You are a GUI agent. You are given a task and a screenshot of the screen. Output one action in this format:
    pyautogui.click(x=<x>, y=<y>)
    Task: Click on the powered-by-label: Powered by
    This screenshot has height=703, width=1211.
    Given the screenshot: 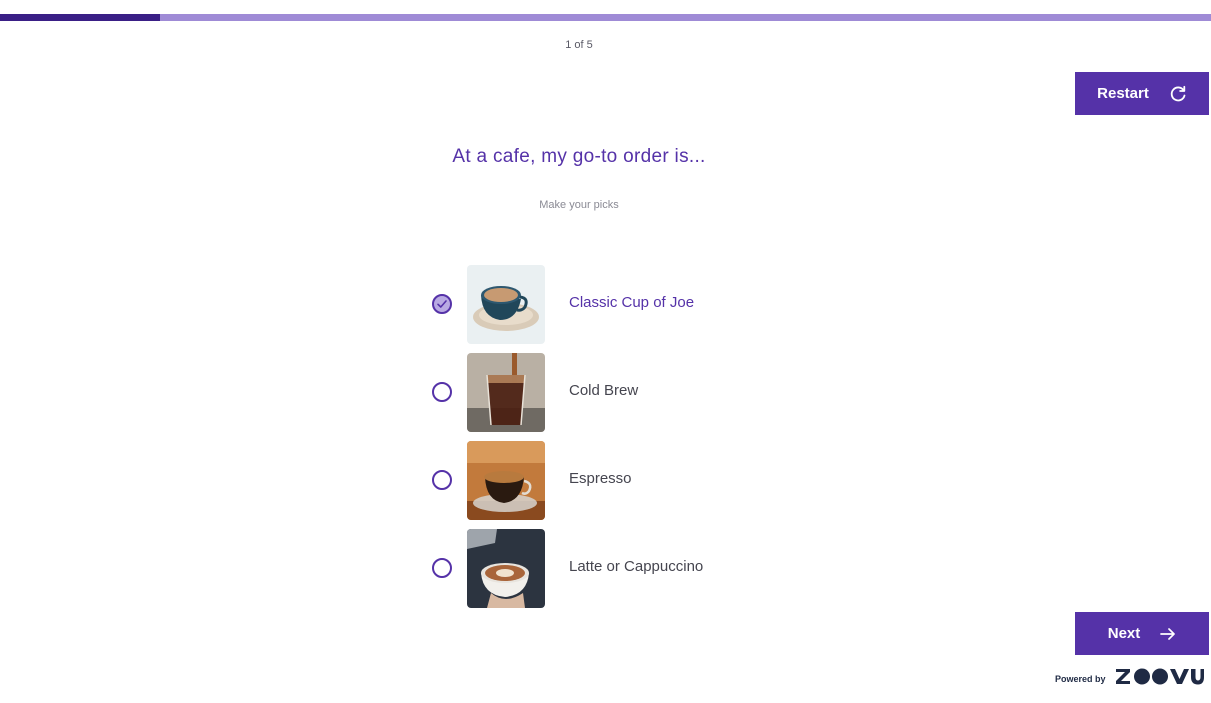 What is the action you would take?
    pyautogui.click(x=1080, y=679)
    